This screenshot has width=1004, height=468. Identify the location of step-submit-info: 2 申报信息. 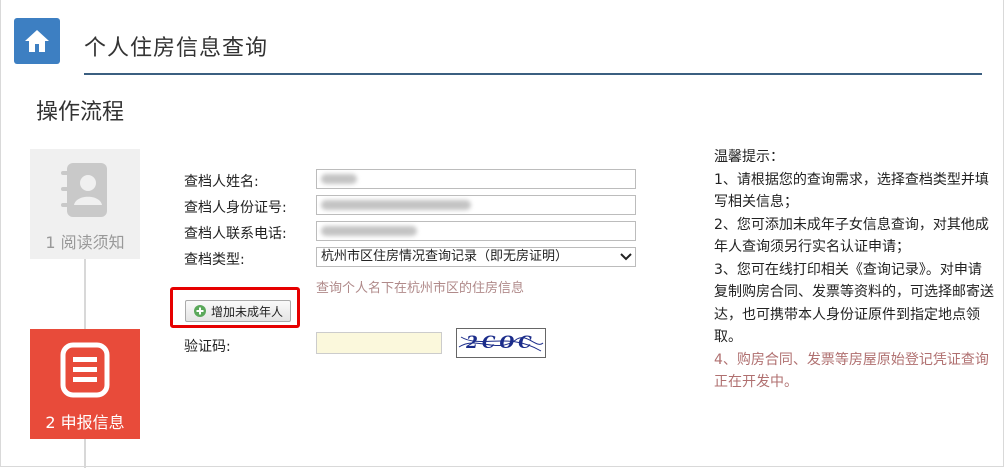
(85, 384).